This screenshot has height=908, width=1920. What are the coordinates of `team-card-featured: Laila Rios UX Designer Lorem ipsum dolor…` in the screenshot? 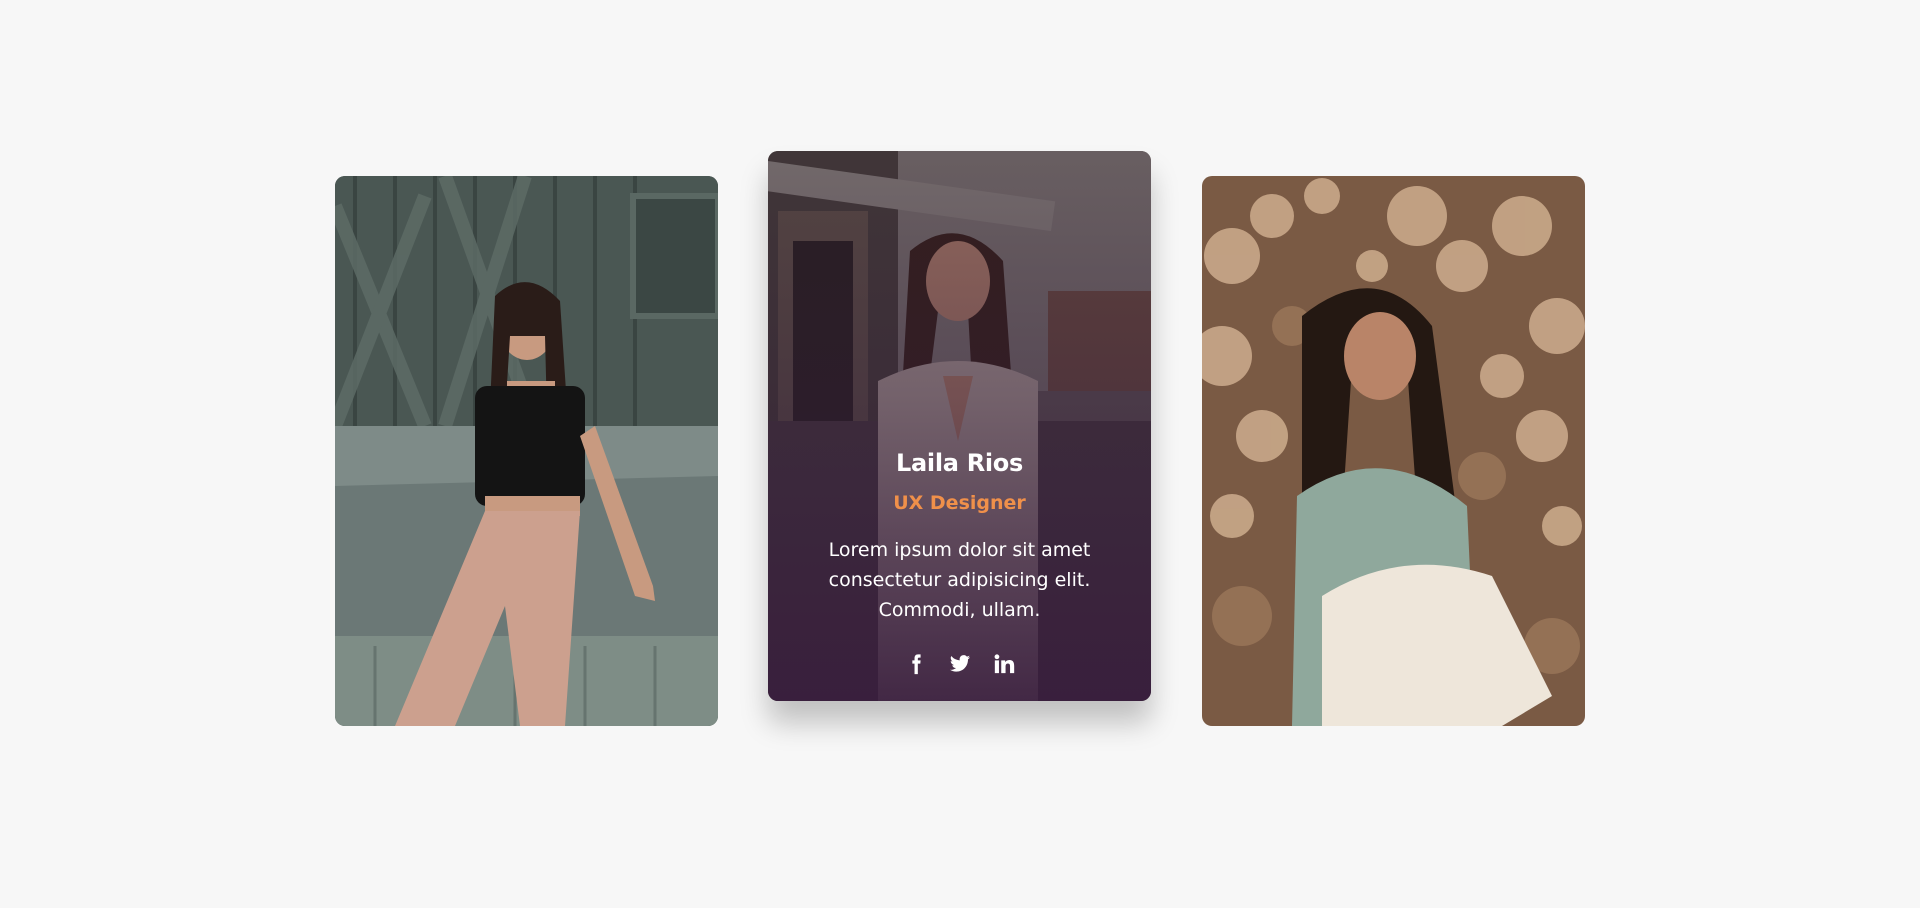 It's located at (959, 426).